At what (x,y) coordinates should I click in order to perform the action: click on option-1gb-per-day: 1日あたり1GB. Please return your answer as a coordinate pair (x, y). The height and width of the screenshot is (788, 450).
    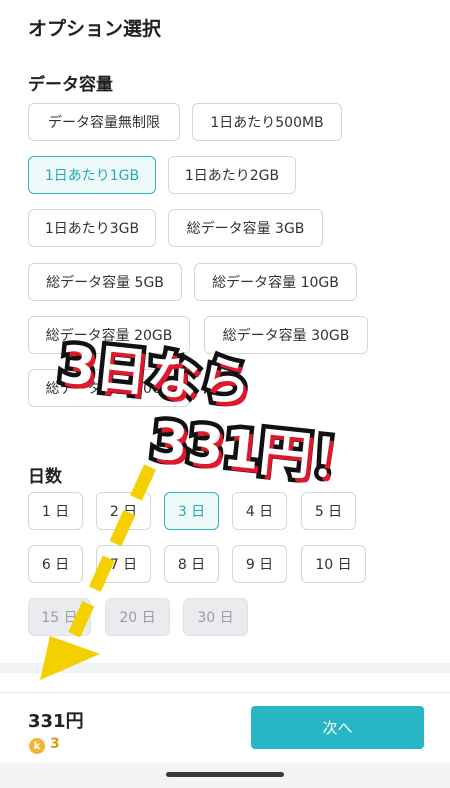
    Looking at the image, I should click on (92, 175).